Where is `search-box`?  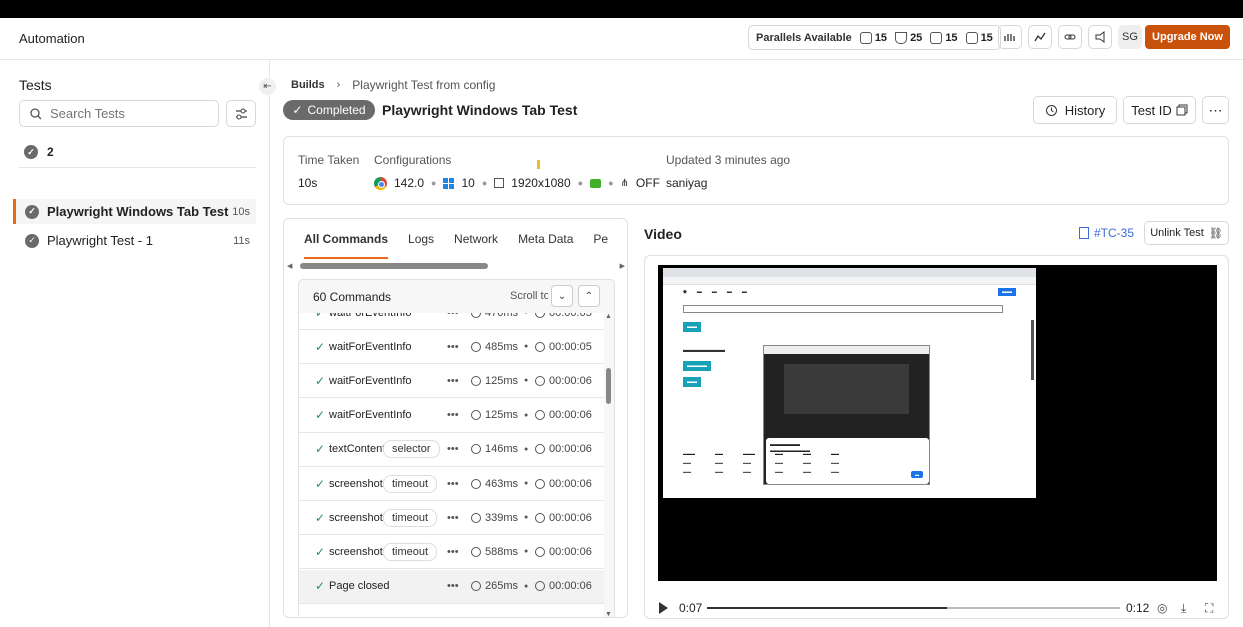 search-box is located at coordinates (119, 113).